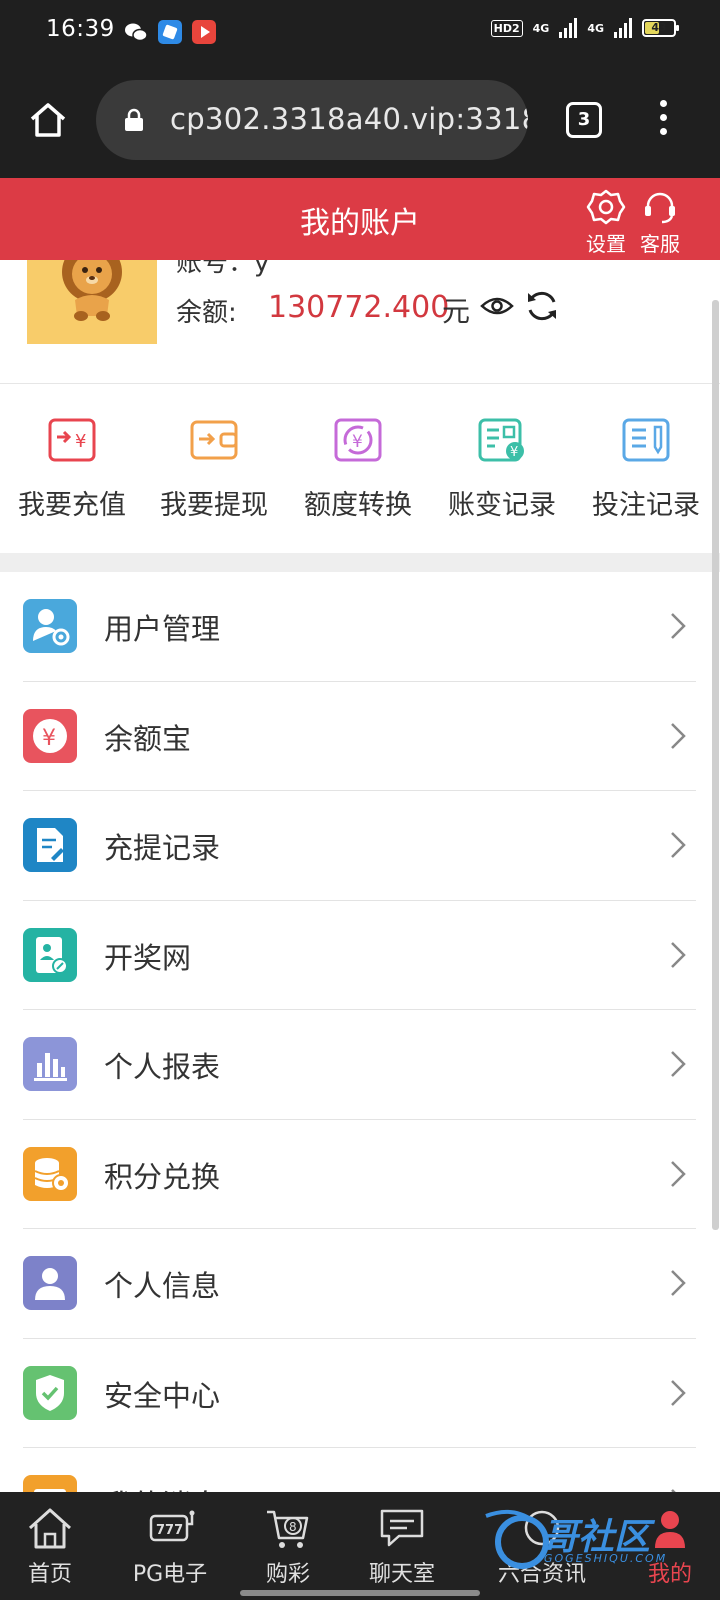 The image size is (720, 1600). I want to click on balance-value: 130772.400, so click(359, 307).